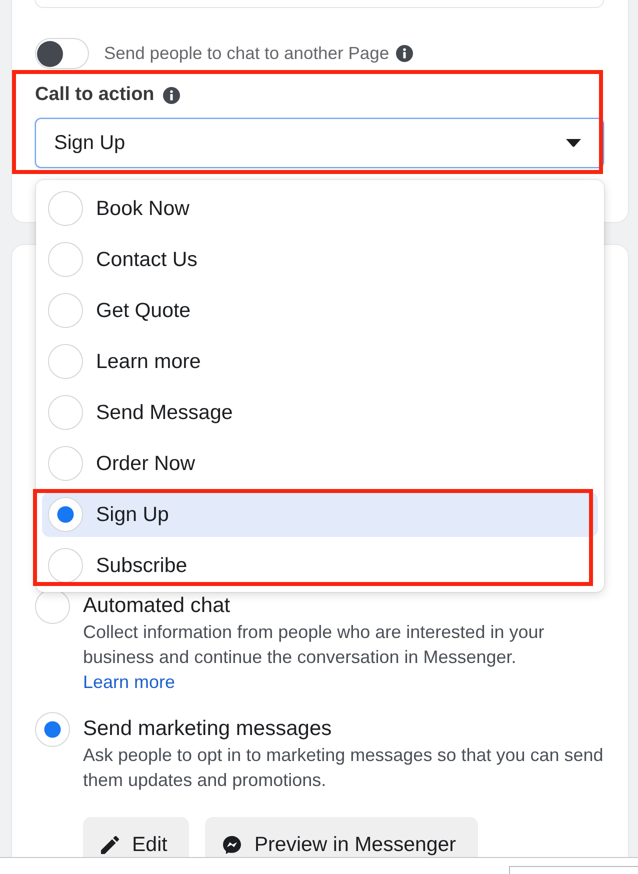 The height and width of the screenshot is (874, 638). I want to click on learn-more-link: Learn more, so click(129, 682).